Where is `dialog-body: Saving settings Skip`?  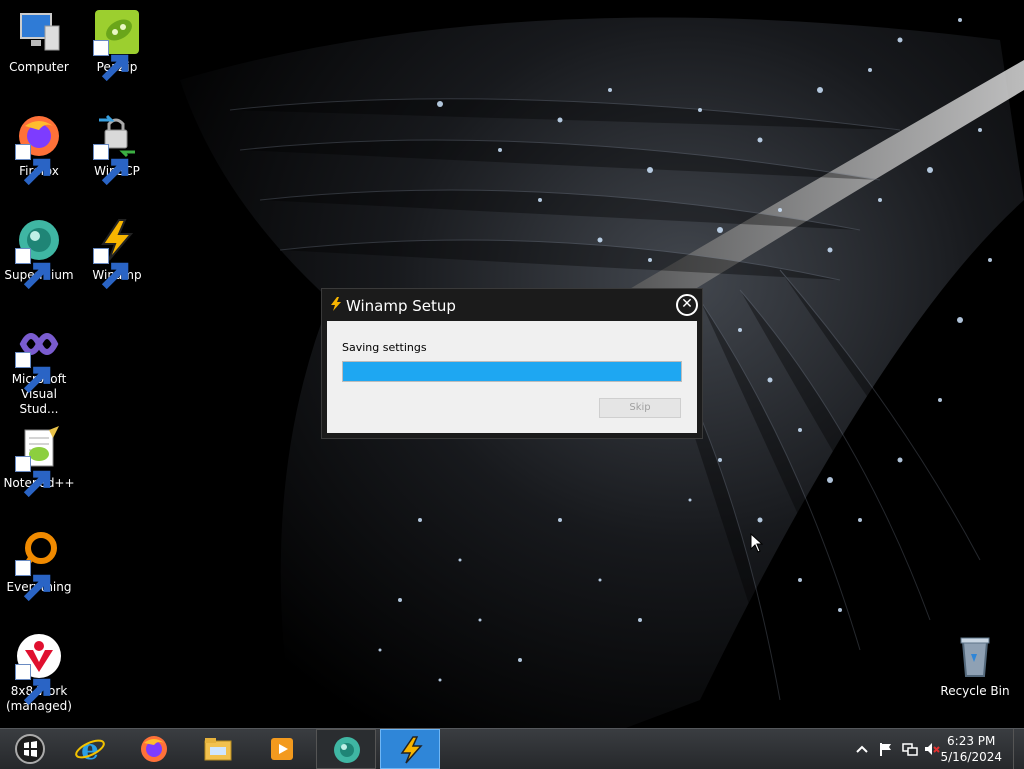 dialog-body: Saving settings Skip is located at coordinates (512, 377).